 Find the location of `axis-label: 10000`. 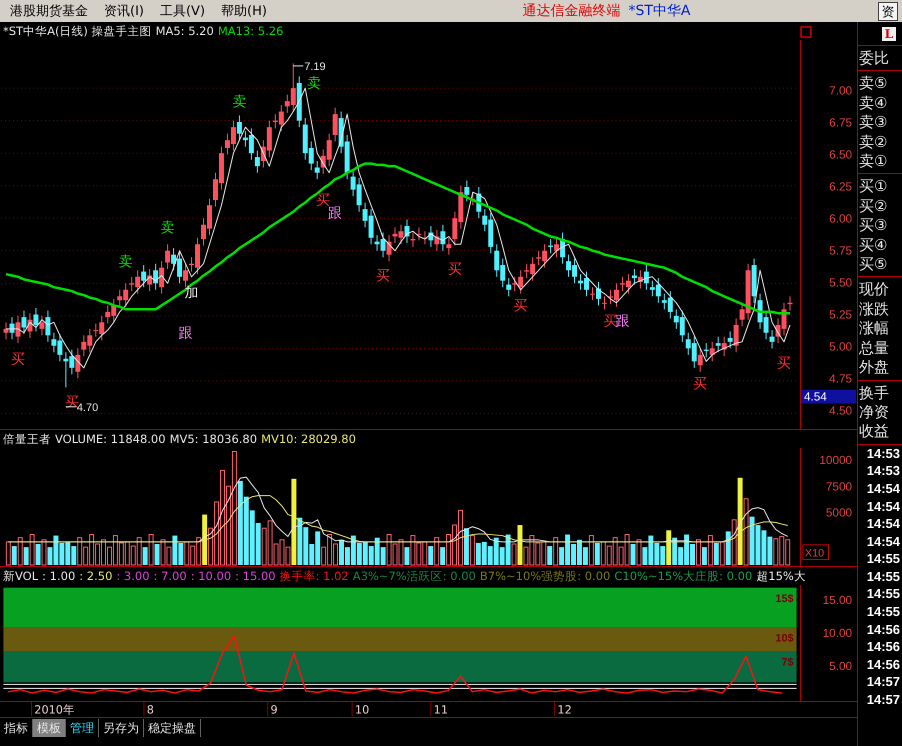

axis-label: 10000 is located at coordinates (835, 461).